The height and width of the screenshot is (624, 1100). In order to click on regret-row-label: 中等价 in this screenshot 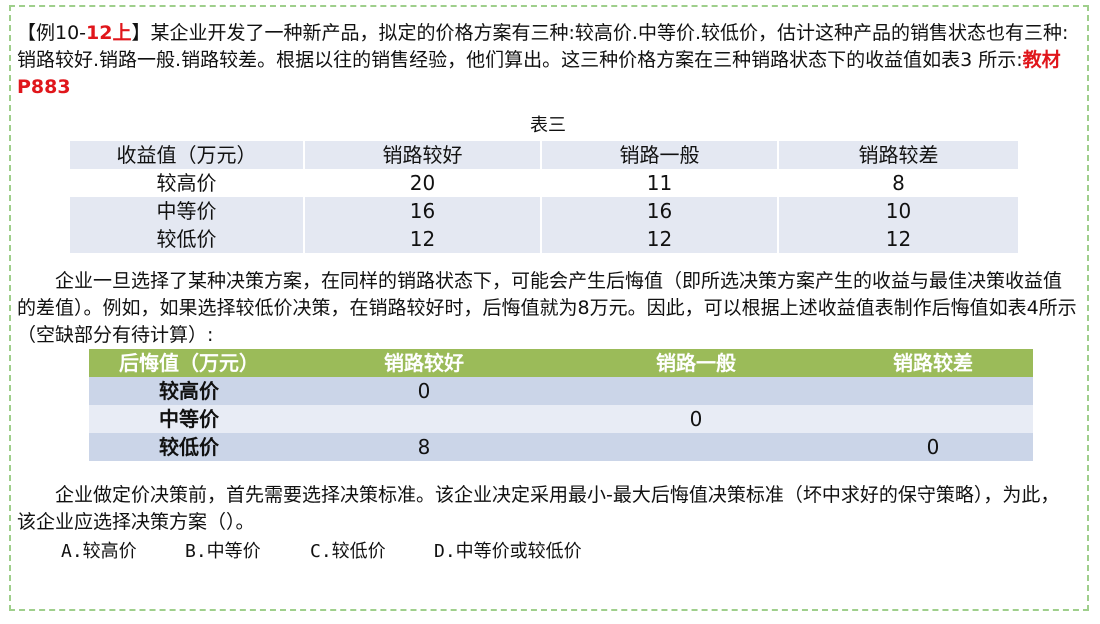, I will do `click(189, 419)`.